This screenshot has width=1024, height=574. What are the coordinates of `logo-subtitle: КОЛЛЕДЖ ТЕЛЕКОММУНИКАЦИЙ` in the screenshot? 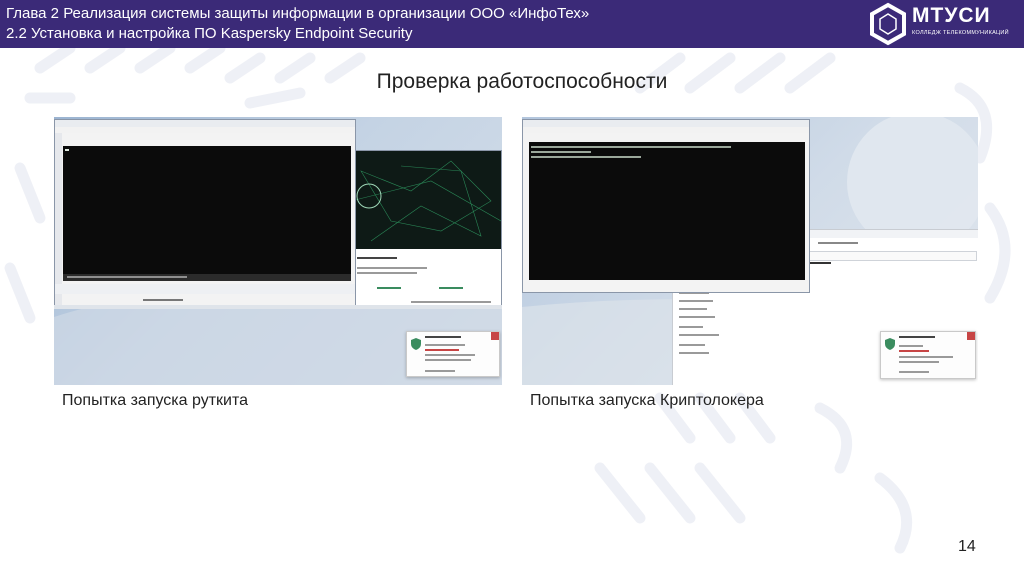 It's located at (960, 33).